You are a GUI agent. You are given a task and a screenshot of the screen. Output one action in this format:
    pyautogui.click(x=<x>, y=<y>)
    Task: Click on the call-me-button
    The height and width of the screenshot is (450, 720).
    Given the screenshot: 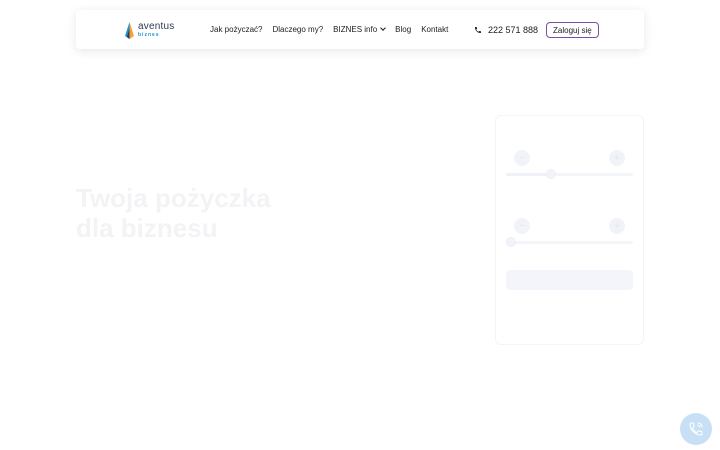 What is the action you would take?
    pyautogui.click(x=696, y=429)
    